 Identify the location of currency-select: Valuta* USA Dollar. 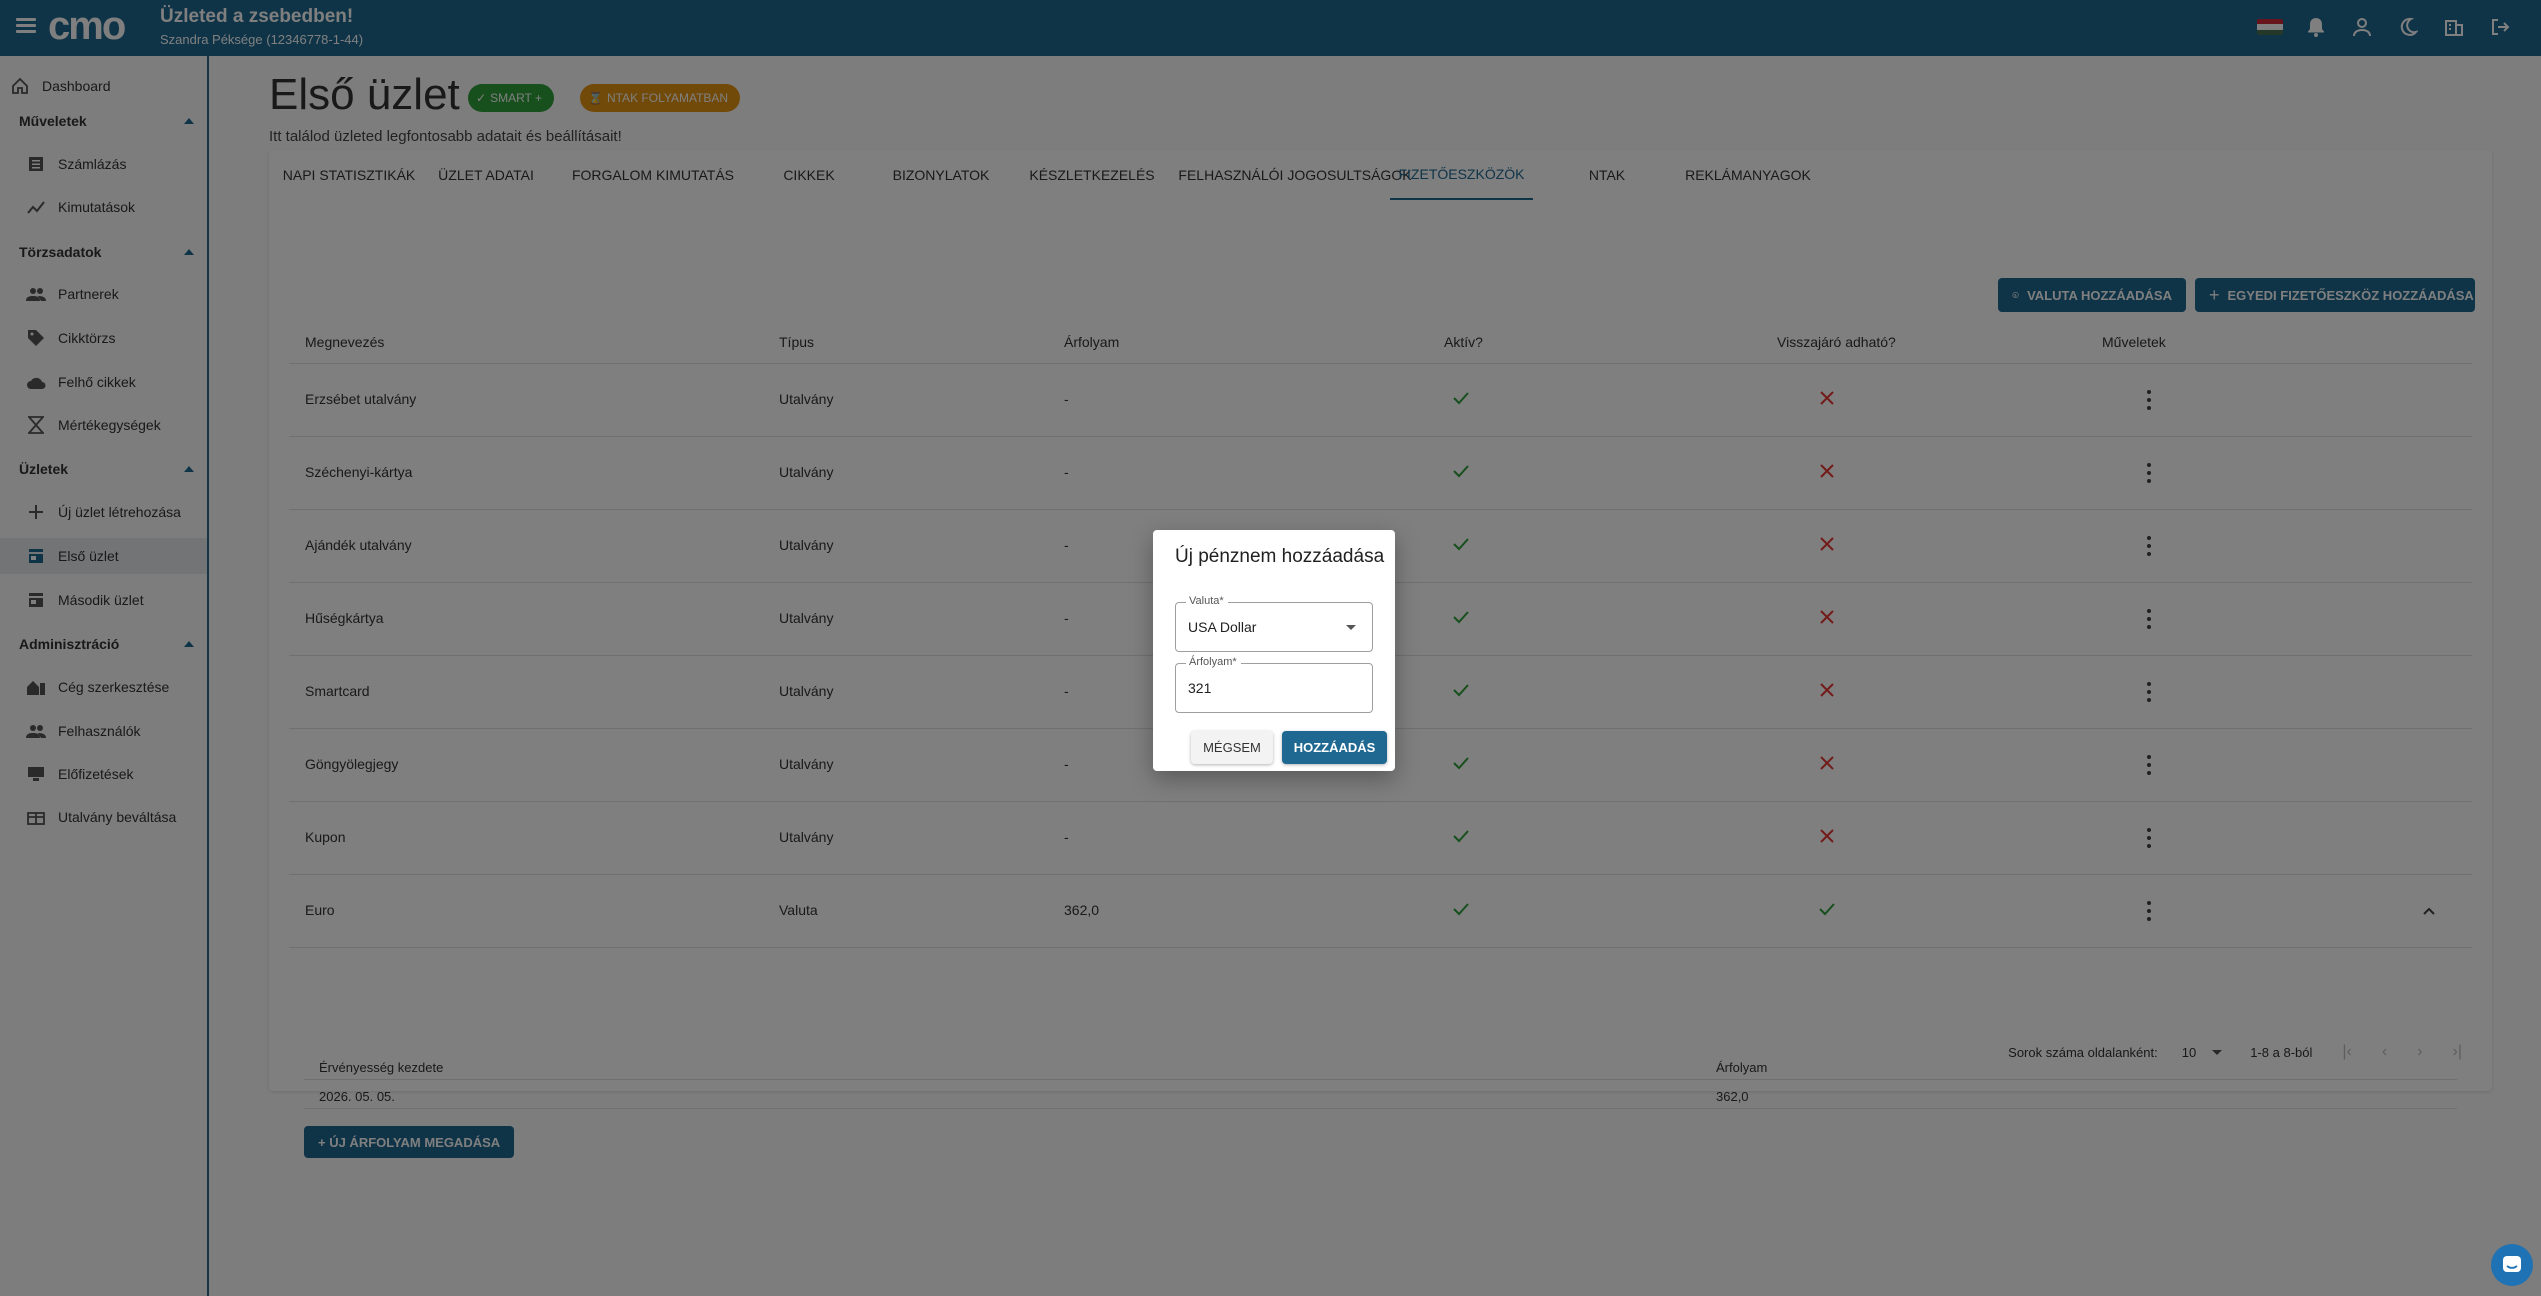
(1274, 623).